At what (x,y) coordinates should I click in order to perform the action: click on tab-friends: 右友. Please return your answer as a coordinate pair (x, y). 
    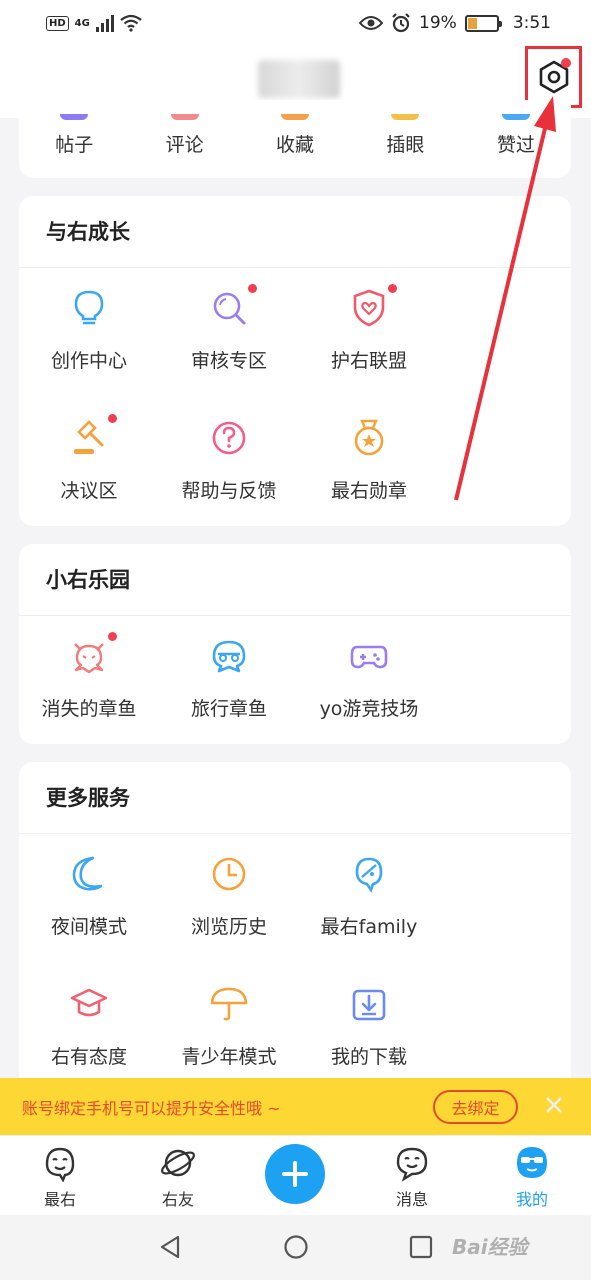
    Looking at the image, I should click on (178, 1176).